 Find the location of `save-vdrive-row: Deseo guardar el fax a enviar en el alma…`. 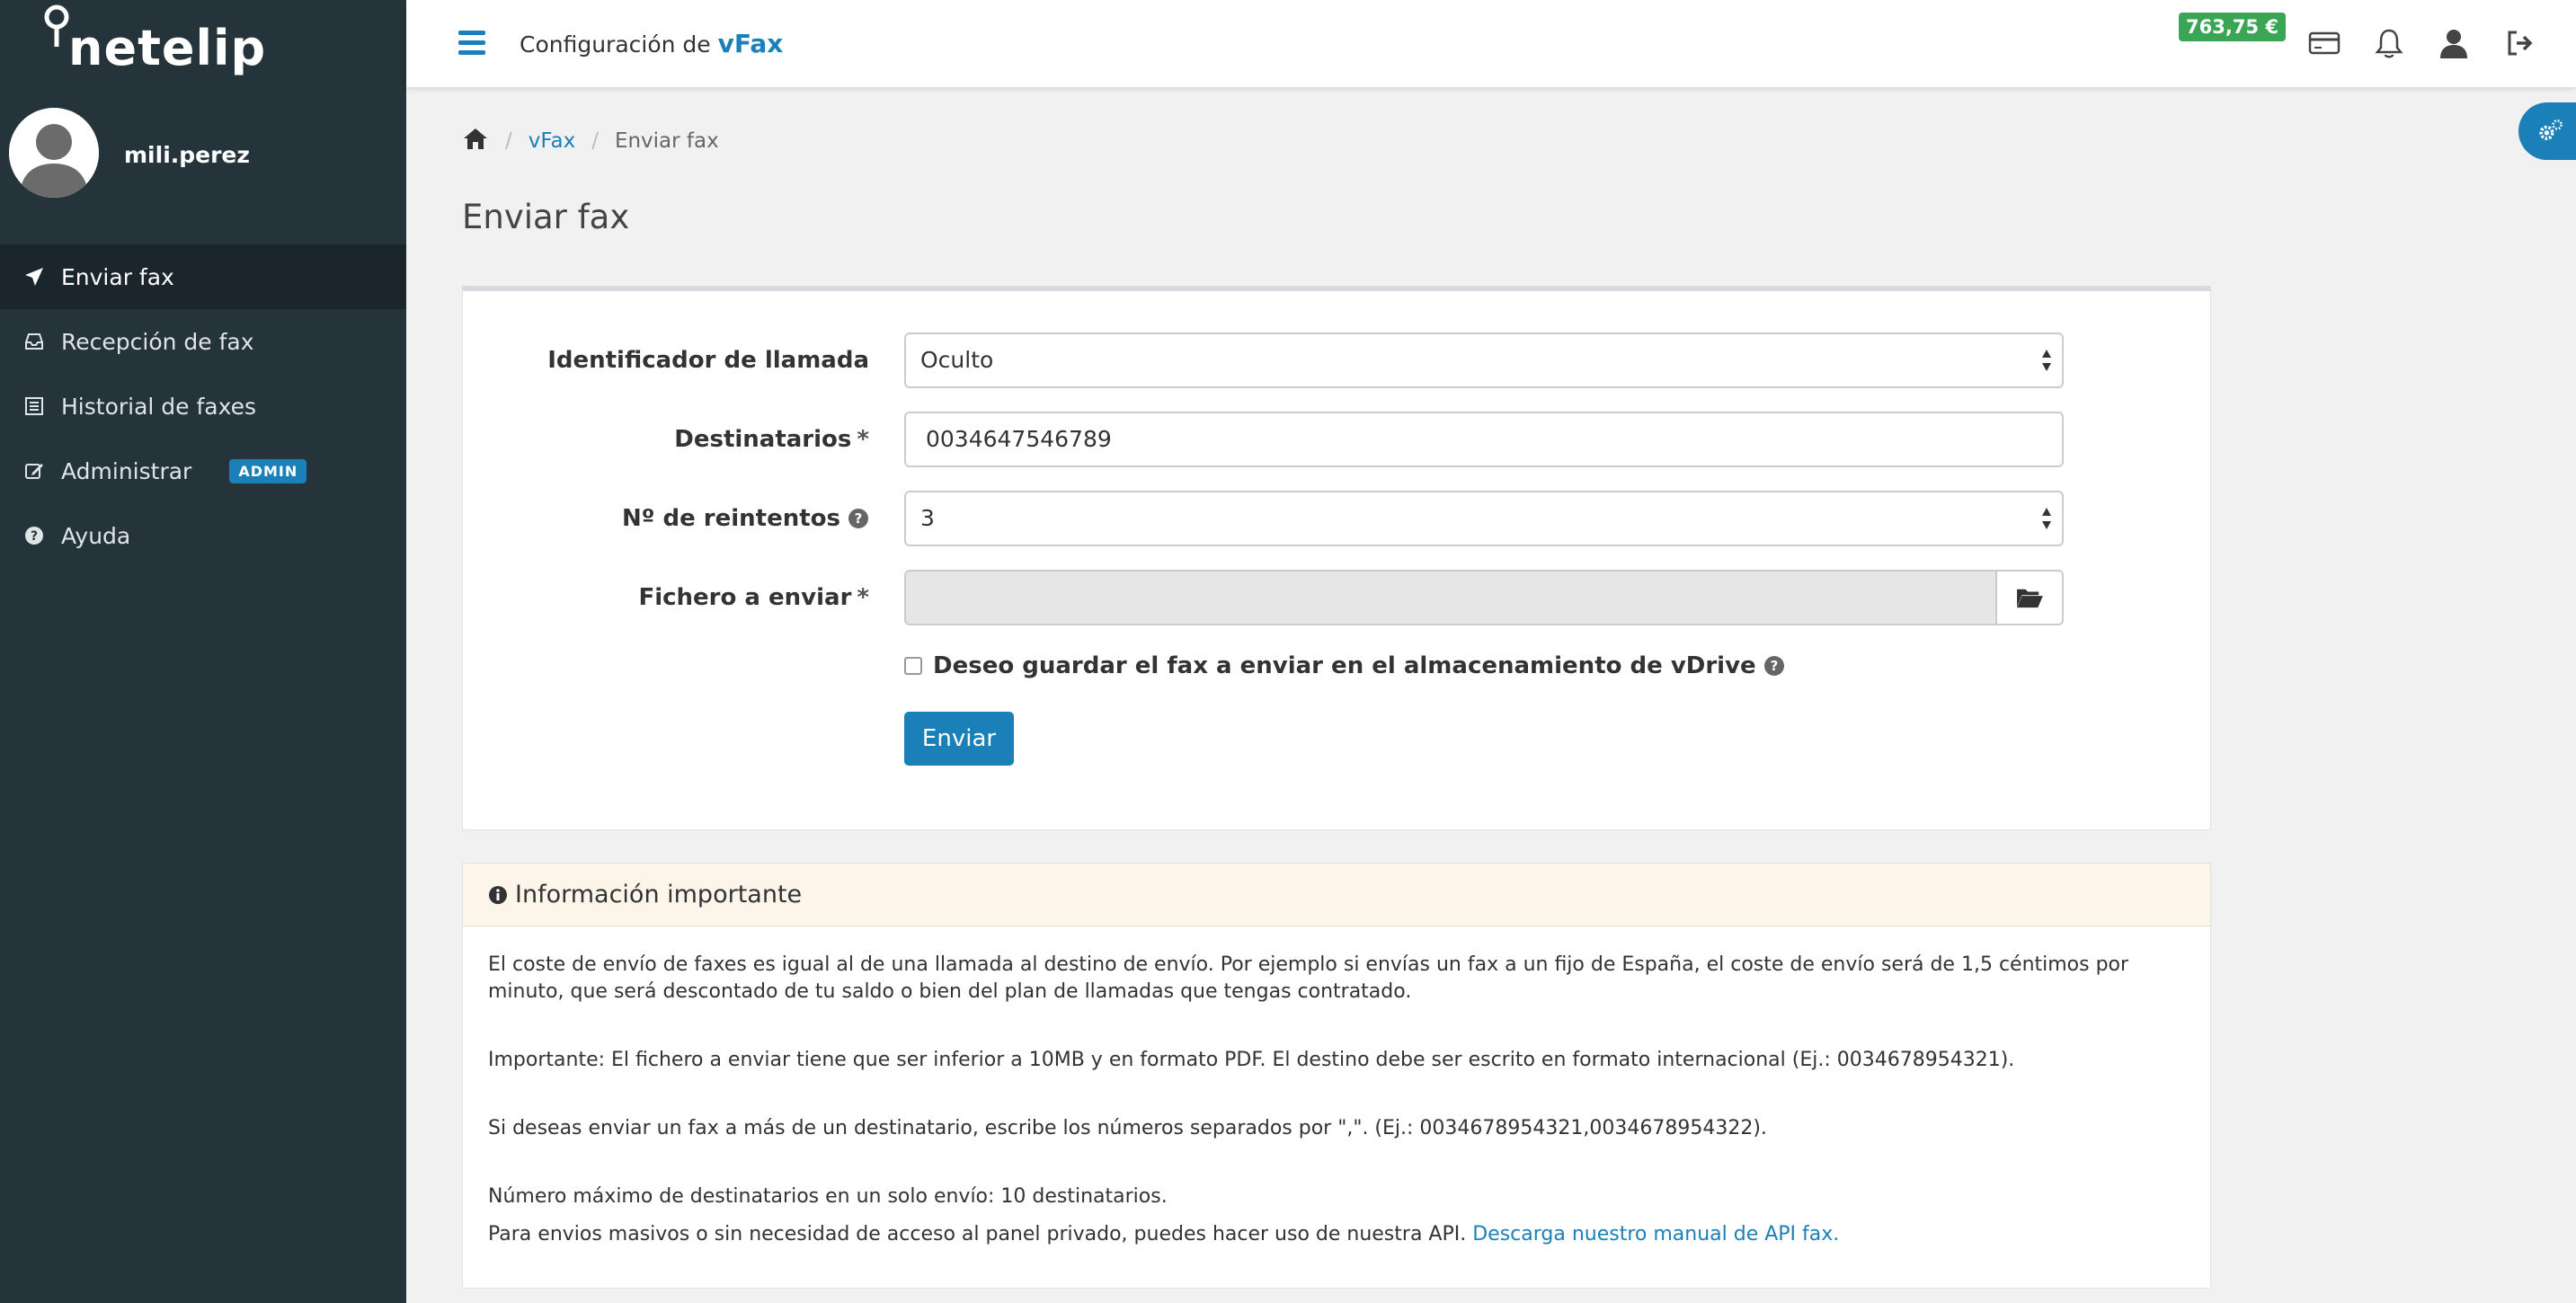

save-vdrive-row: Deseo guardar el fax a enviar en el alma… is located at coordinates (1344, 665).